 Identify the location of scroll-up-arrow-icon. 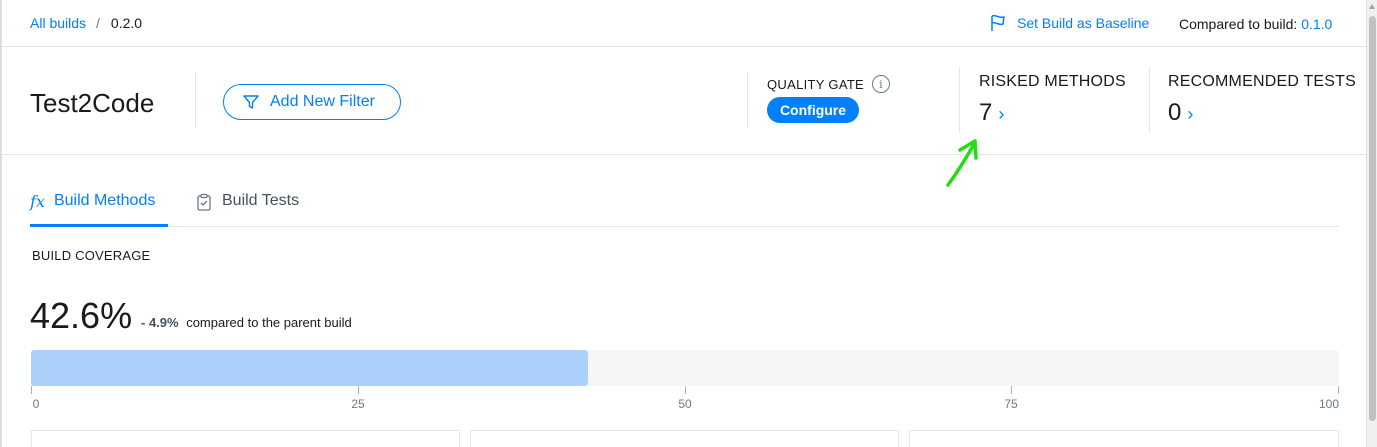
(1372, 6).